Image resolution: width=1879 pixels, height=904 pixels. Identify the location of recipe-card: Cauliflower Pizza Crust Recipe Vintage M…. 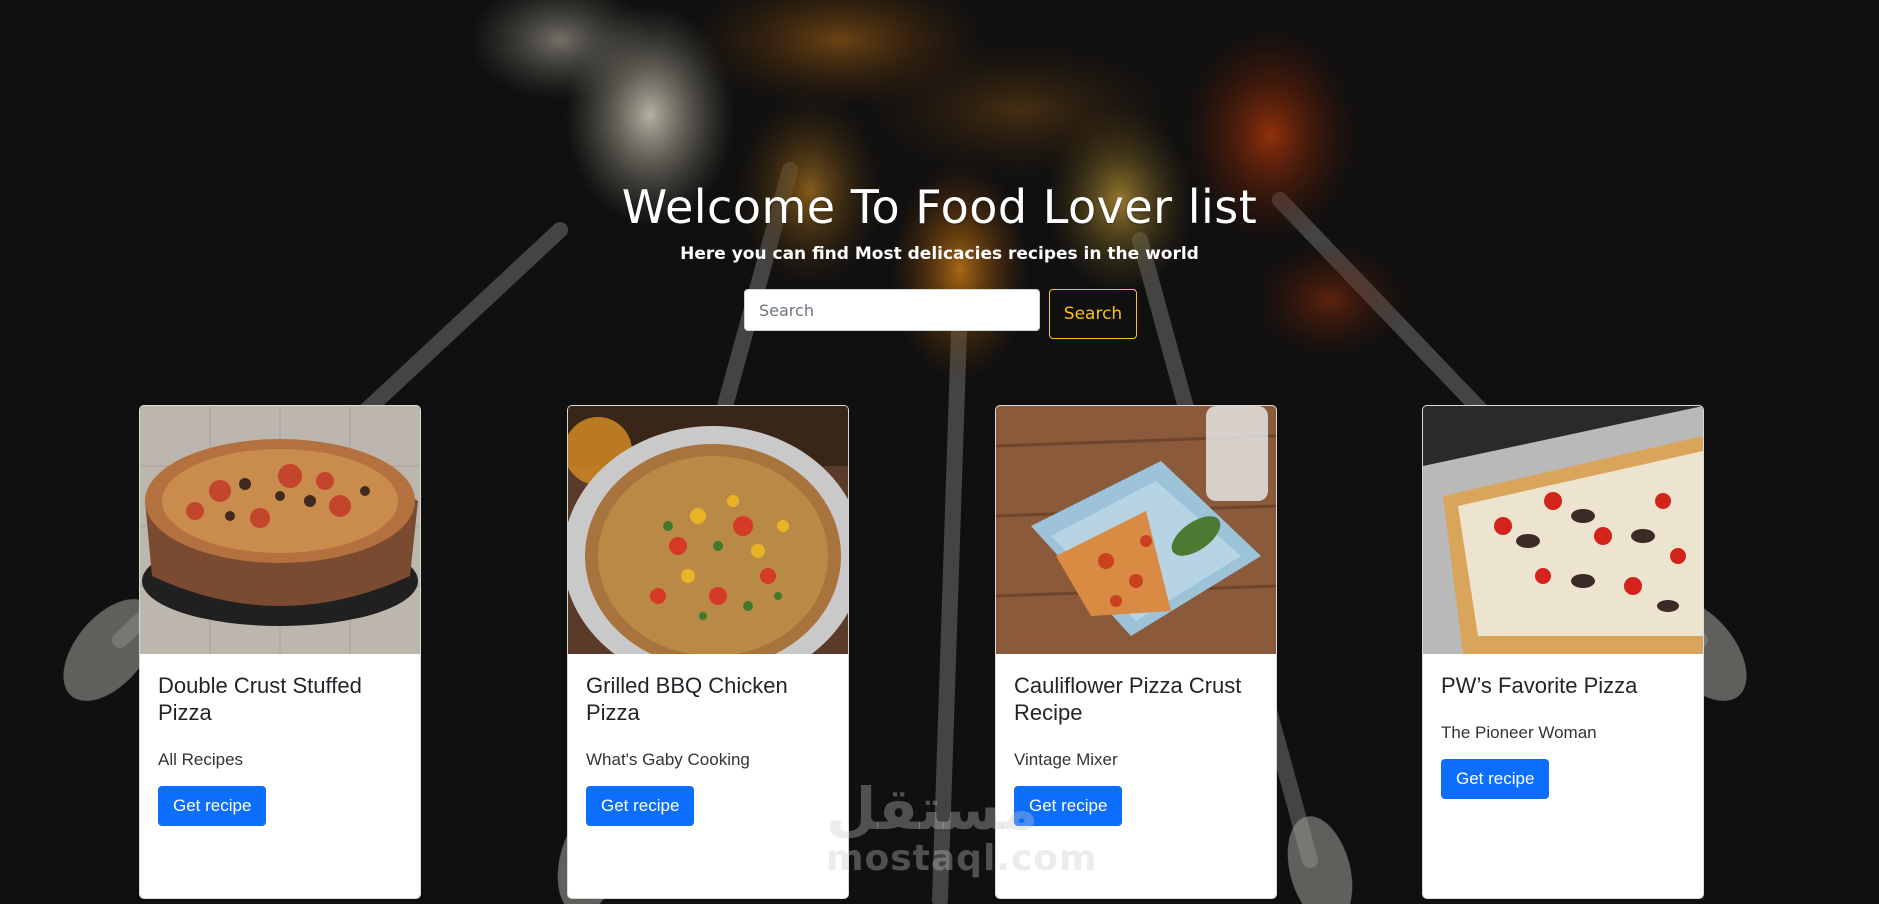
(1136, 652).